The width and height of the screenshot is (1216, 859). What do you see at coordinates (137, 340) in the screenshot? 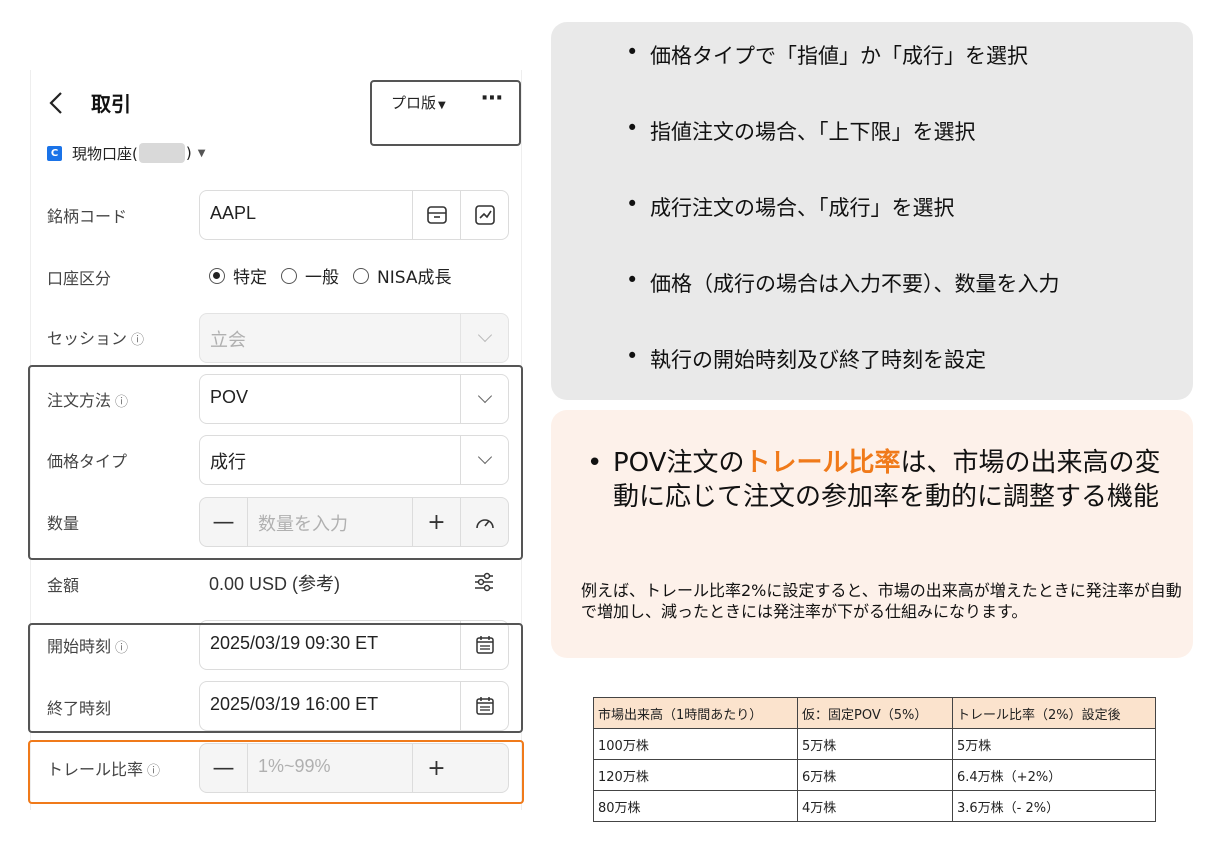
I see `info-icon: ⓘ` at bounding box center [137, 340].